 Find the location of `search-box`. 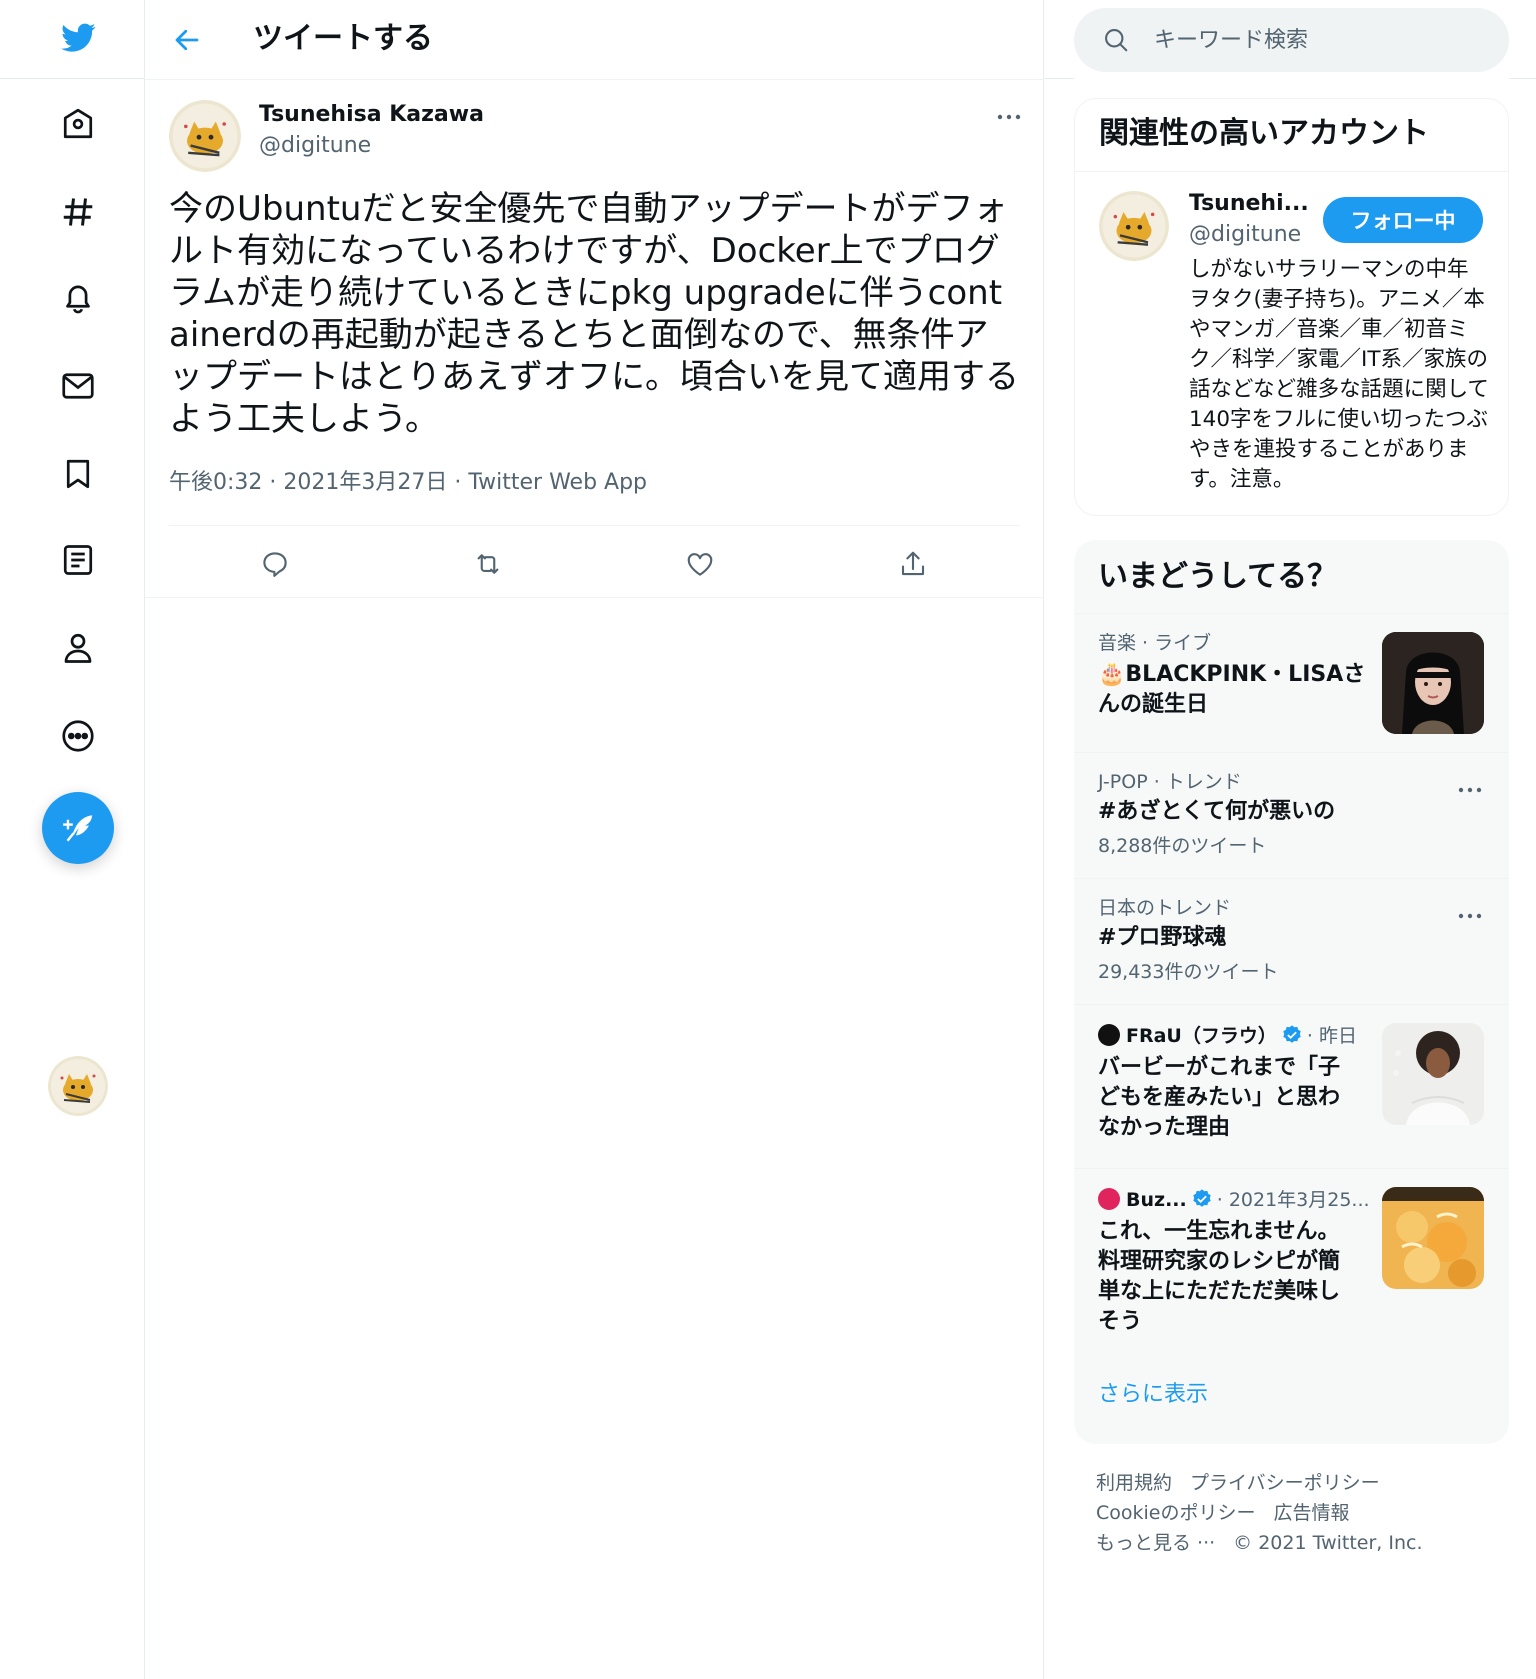

search-box is located at coordinates (1291, 40).